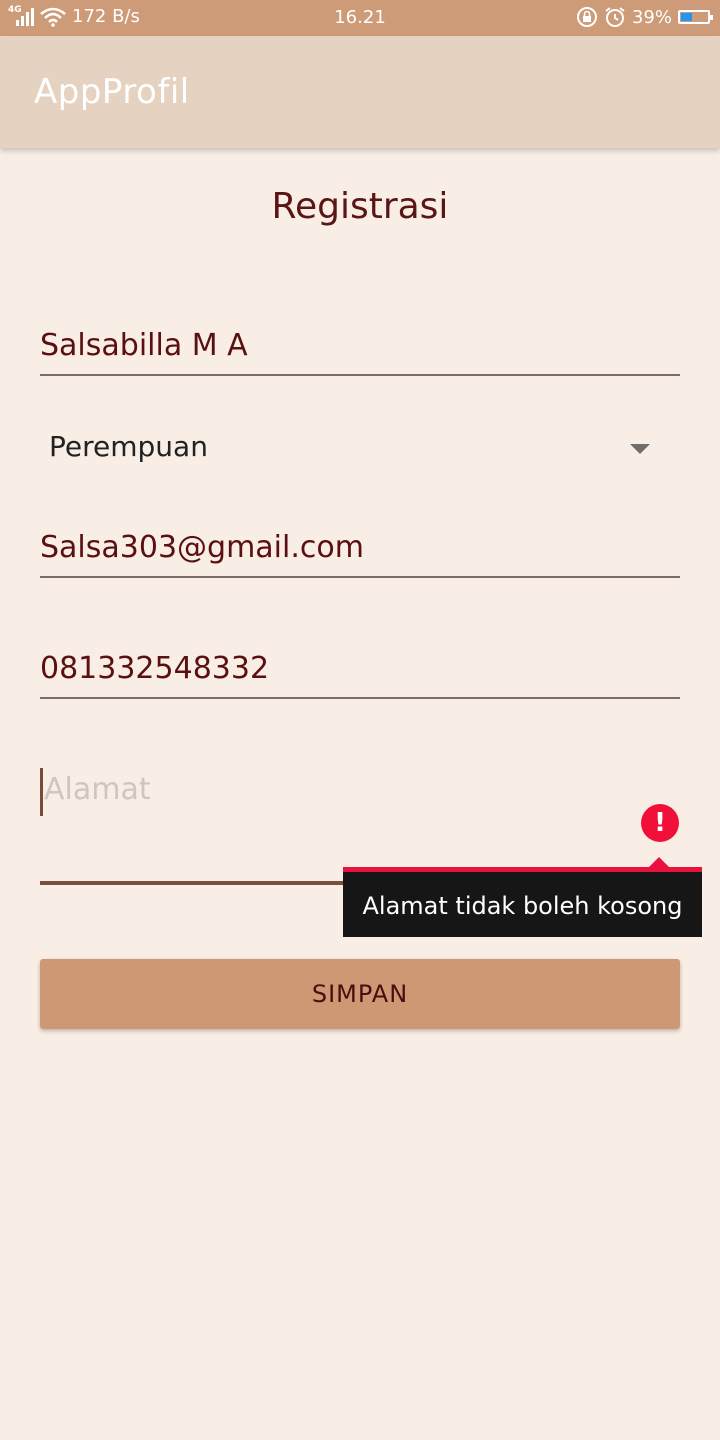 The height and width of the screenshot is (1440, 720). I want to click on address-field-placeholder: Alamat, so click(97, 789).